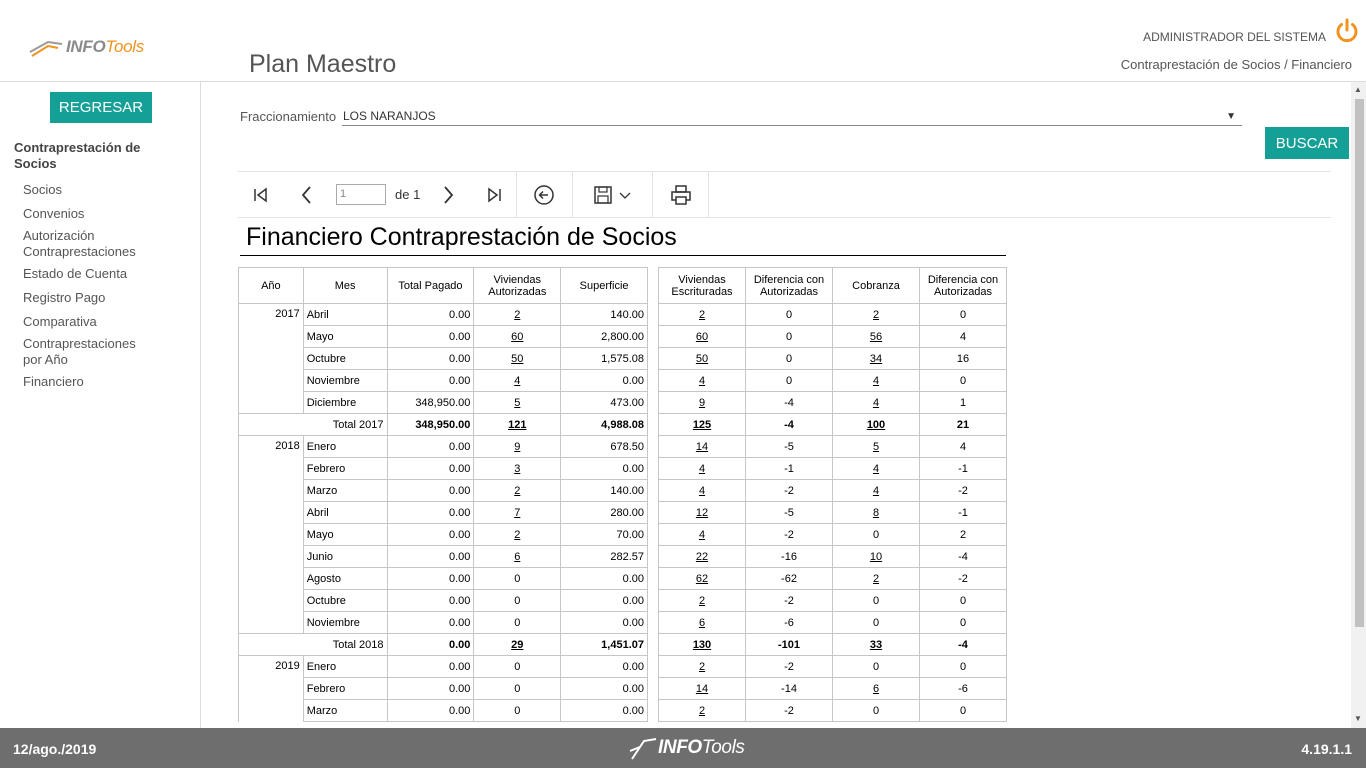 This screenshot has height=768, width=1366. I want to click on search-button: BUSCAR, so click(1307, 143).